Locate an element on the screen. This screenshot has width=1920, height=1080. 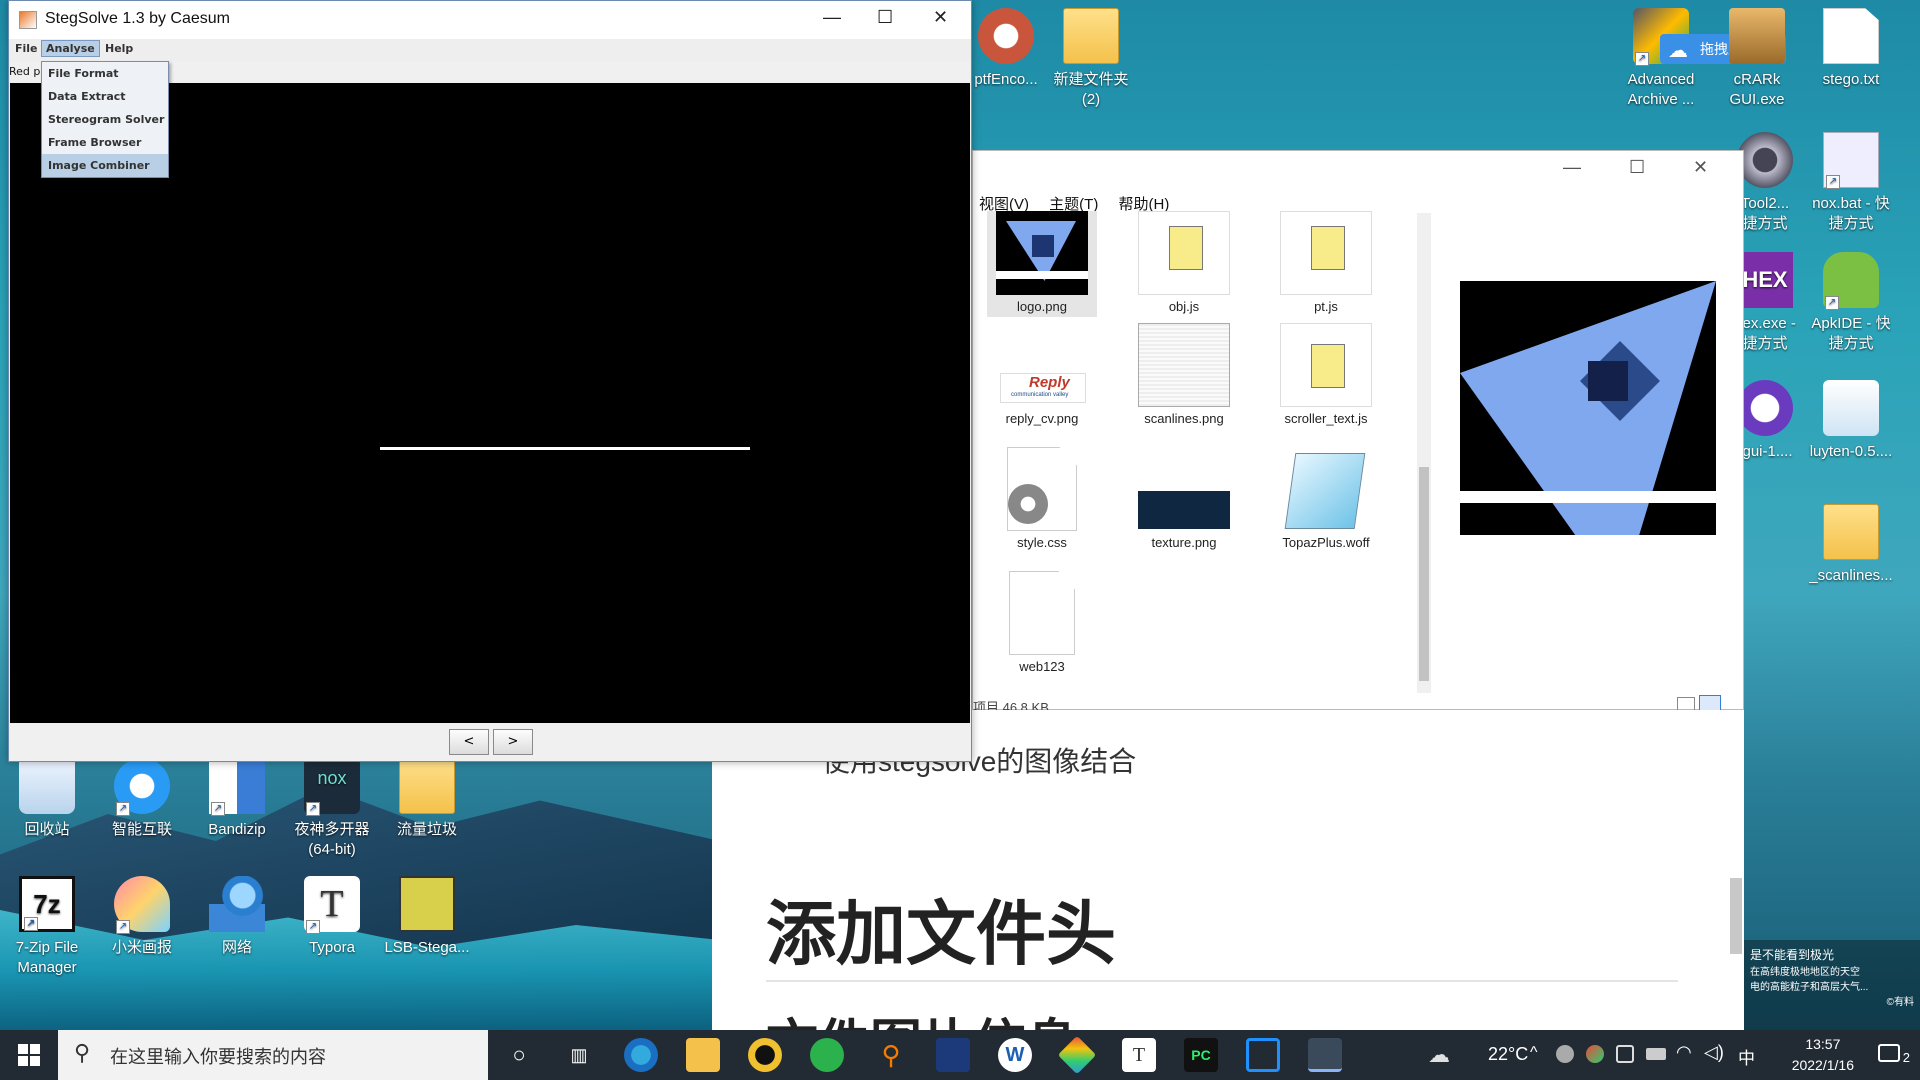
desktop-icon-crark: cRARk GUI.exe is located at coordinates (1757, 59).